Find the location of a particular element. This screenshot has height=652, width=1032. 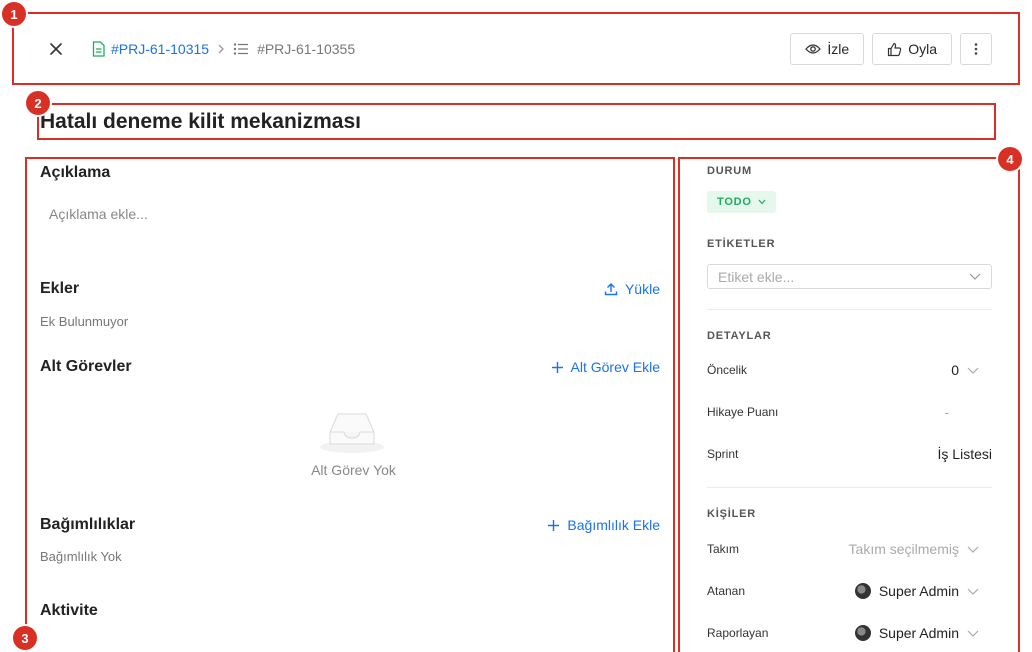

breadcrumb: #PRJ-61-10315 #PRJ-61-10355 is located at coordinates (223, 49).